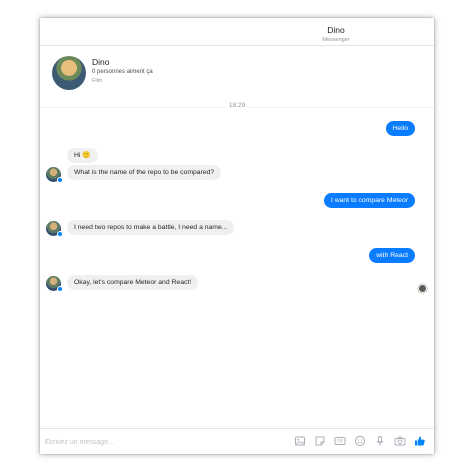 Image resolution: width=474 pixels, height=474 pixels. What do you see at coordinates (336, 30) in the screenshot?
I see `conversation-title: Dino` at bounding box center [336, 30].